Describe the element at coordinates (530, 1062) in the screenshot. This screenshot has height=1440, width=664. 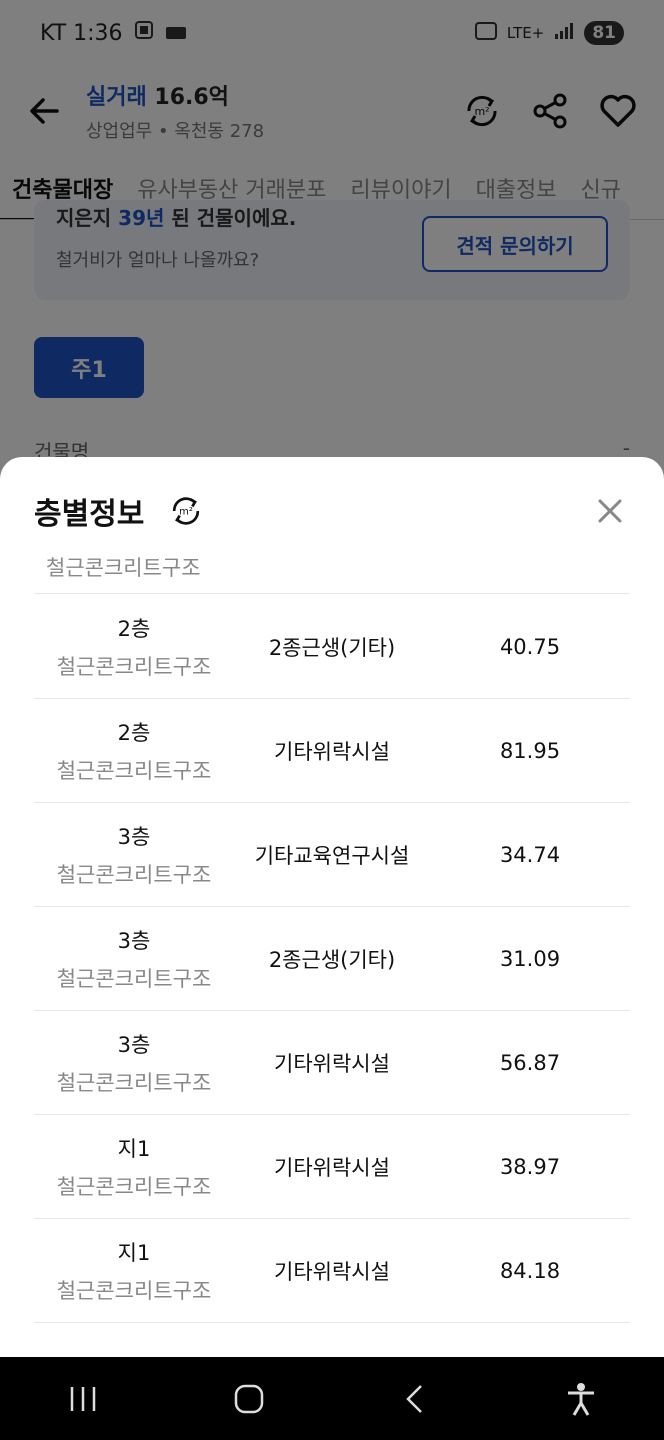
I see `floor-area: 56.87` at that location.